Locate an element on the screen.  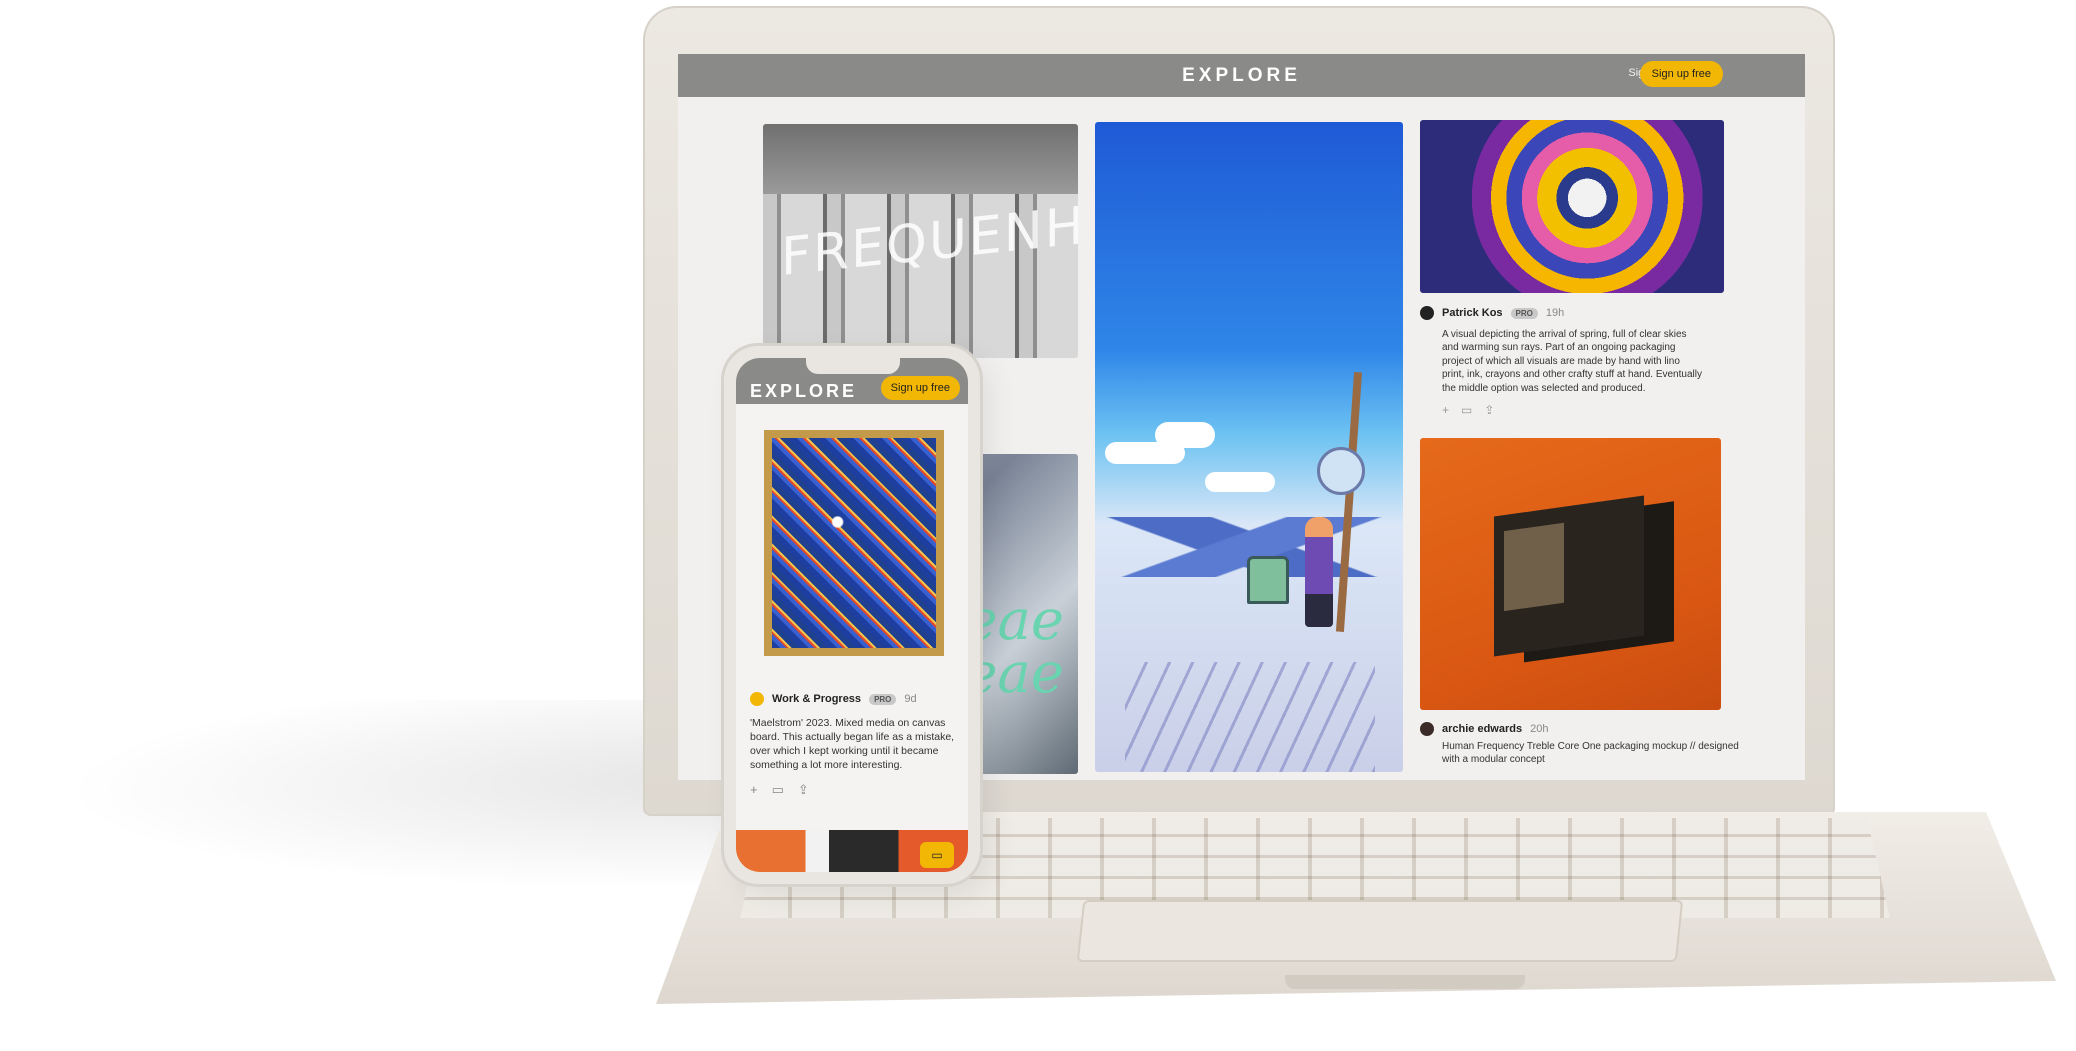
post-time: 20h is located at coordinates (1539, 729).